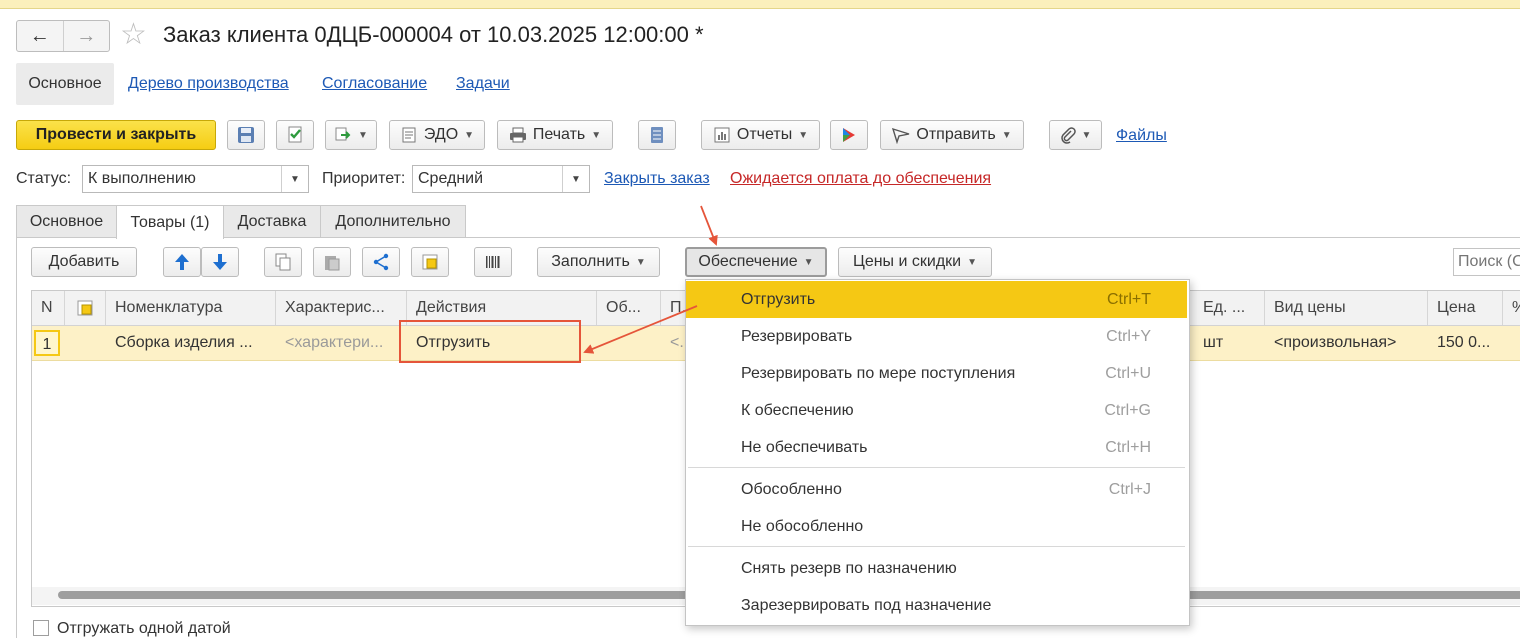 Image resolution: width=1520 pixels, height=638 pixels. What do you see at coordinates (246, 135) in the screenshot?
I see `save-button` at bounding box center [246, 135].